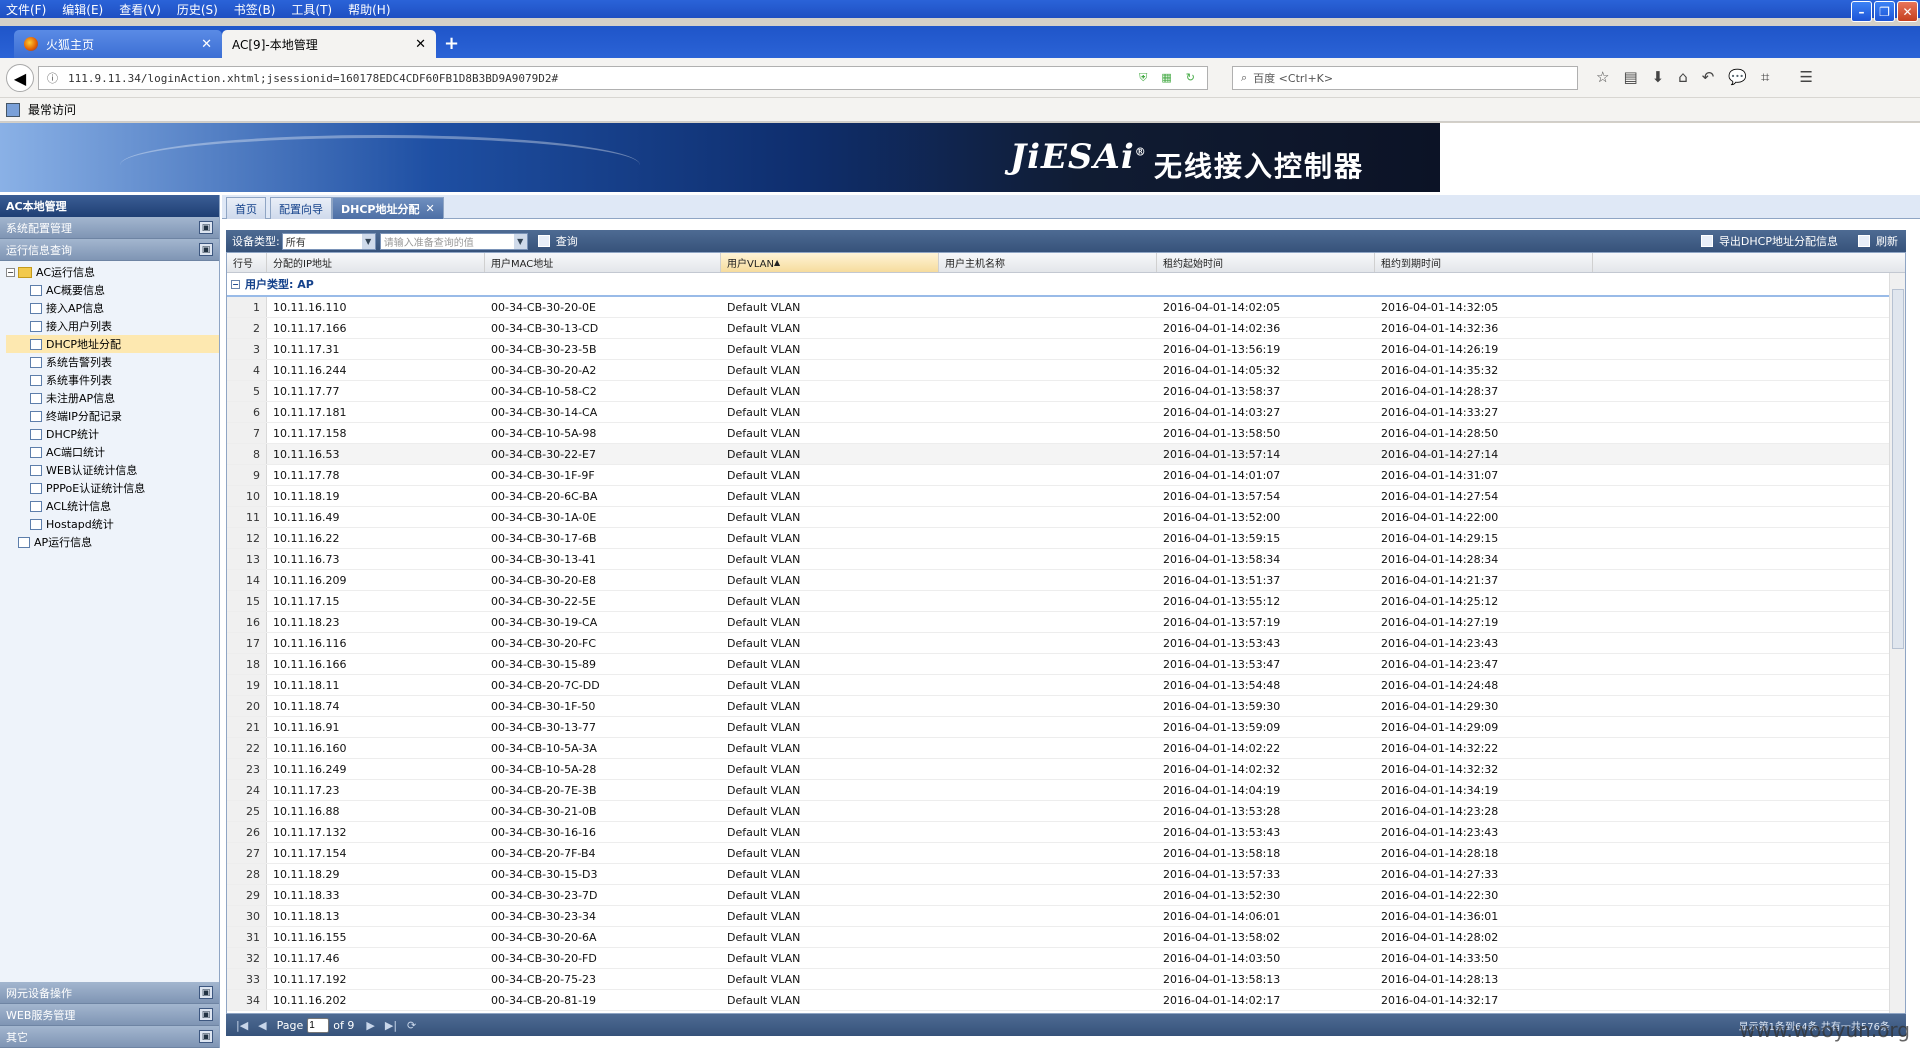 The width and height of the screenshot is (1920, 1048). What do you see at coordinates (109, 250) in the screenshot?
I see `sidebar-section-runtime-query: 运行信息查询 ▣` at bounding box center [109, 250].